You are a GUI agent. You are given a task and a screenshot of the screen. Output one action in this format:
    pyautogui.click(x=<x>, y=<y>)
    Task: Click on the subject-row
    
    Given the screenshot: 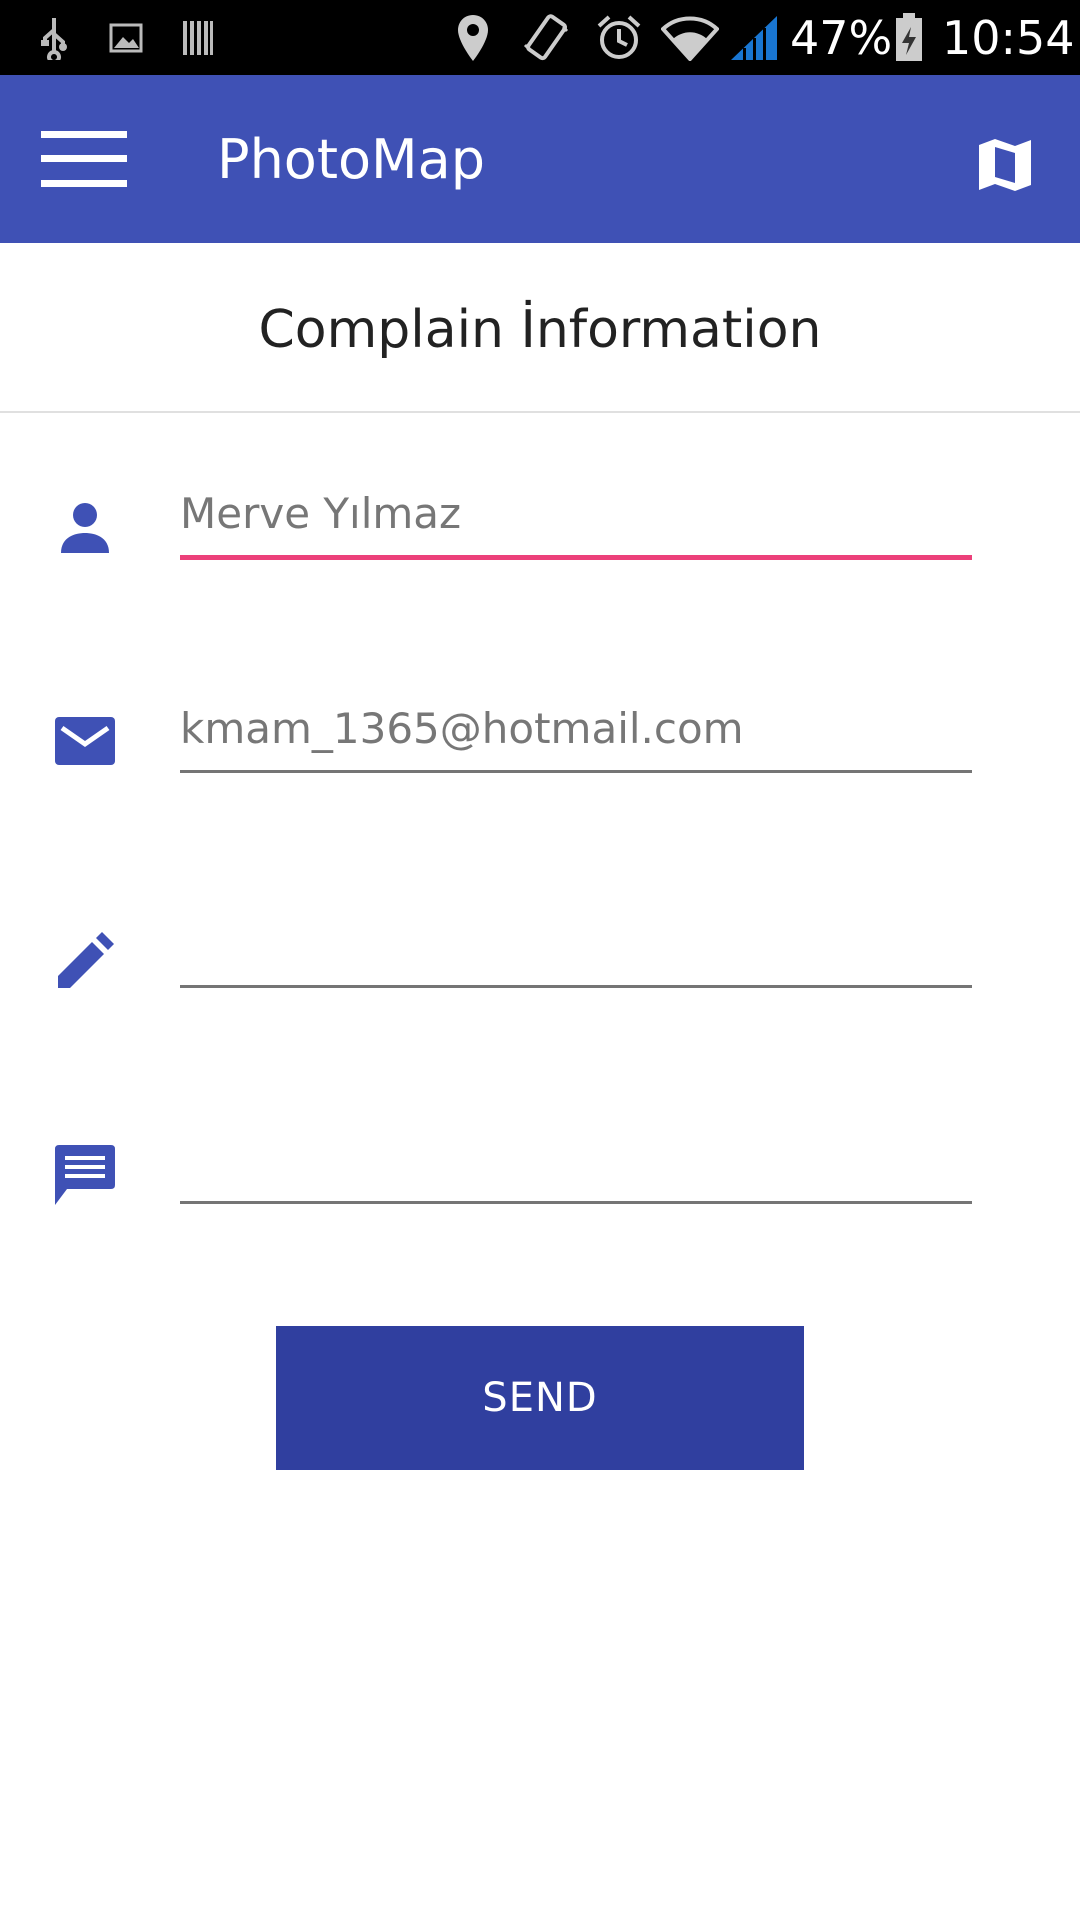 What is the action you would take?
    pyautogui.click(x=540, y=963)
    